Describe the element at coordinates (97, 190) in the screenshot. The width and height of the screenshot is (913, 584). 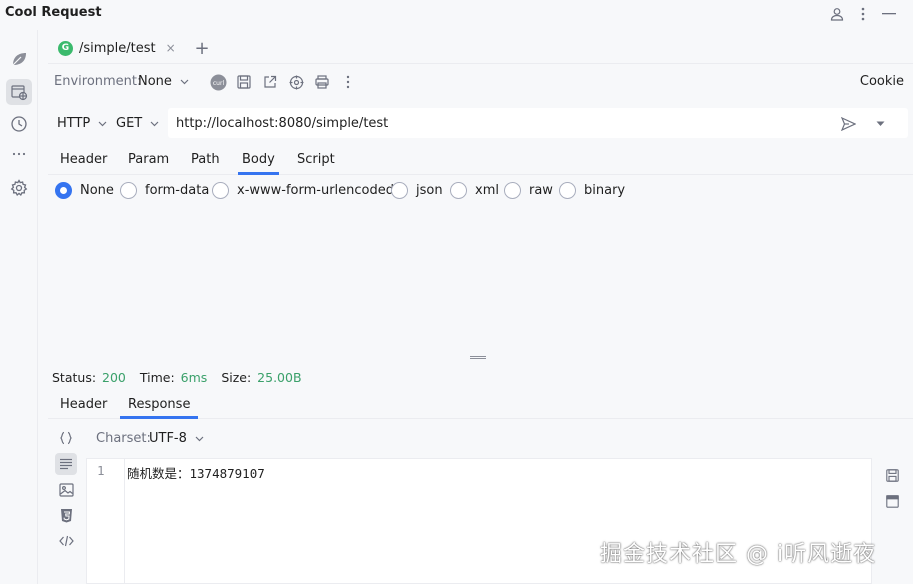
I see `radio-label: None` at that location.